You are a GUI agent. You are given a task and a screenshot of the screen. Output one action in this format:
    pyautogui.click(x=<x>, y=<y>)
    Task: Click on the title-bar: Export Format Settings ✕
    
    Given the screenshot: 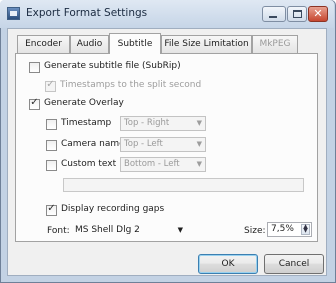 What is the action you would take?
    pyautogui.click(x=167, y=14)
    